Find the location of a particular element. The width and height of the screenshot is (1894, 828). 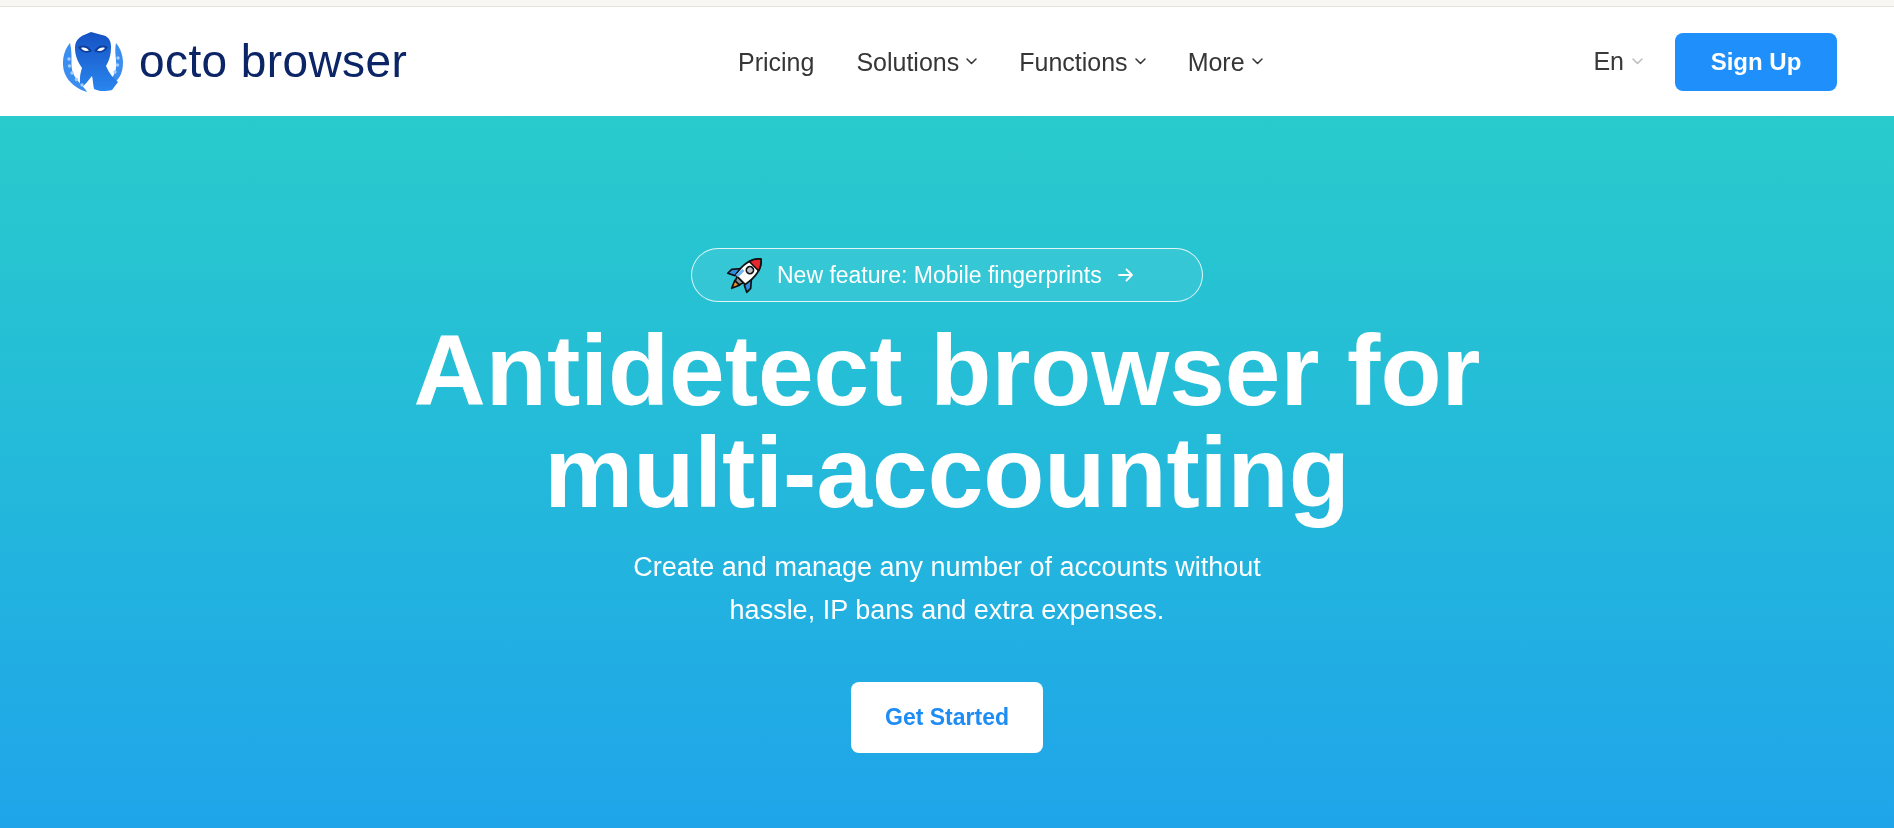

nav-dropdown: More is located at coordinates (1225, 61).